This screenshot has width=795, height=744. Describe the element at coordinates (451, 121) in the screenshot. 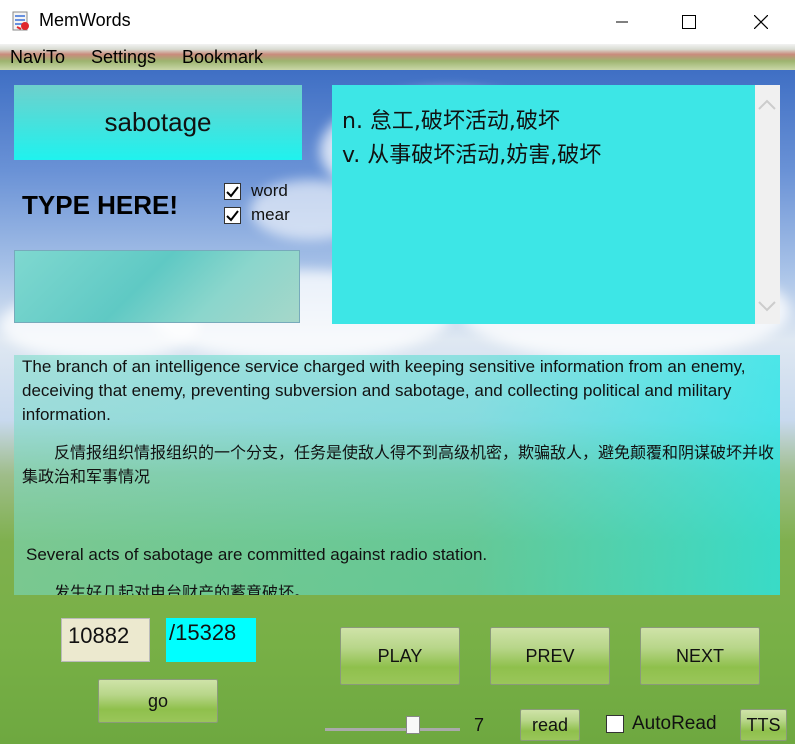

I see `meaning-line: n. 怠工,破坏活动,破坏` at that location.